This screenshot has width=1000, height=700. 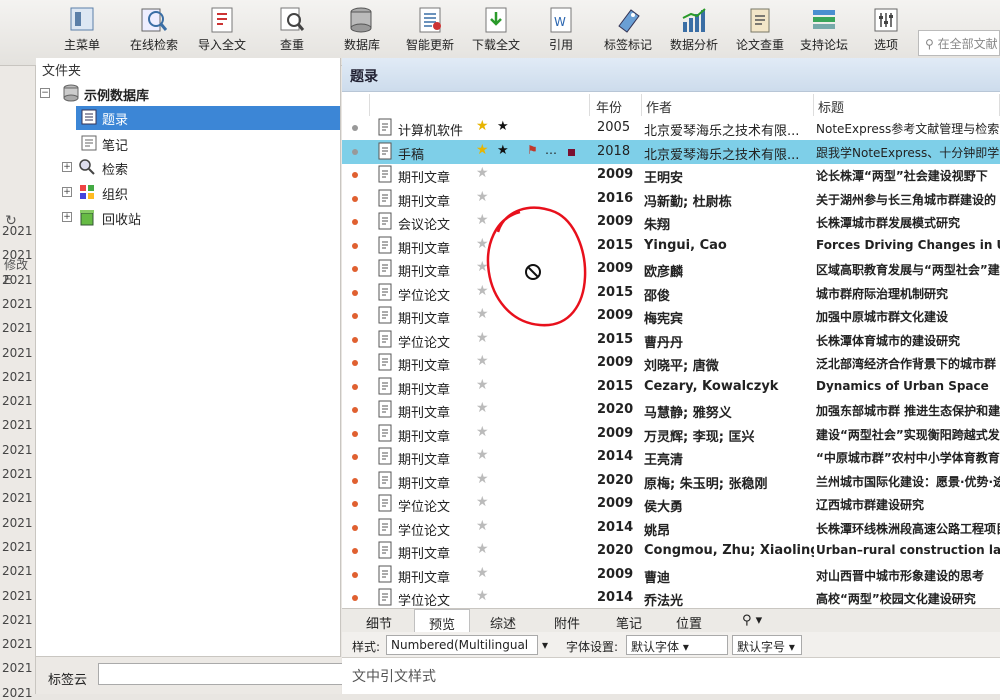 What do you see at coordinates (154, 33) in the screenshot?
I see `online-search-button: 在线检索` at bounding box center [154, 33].